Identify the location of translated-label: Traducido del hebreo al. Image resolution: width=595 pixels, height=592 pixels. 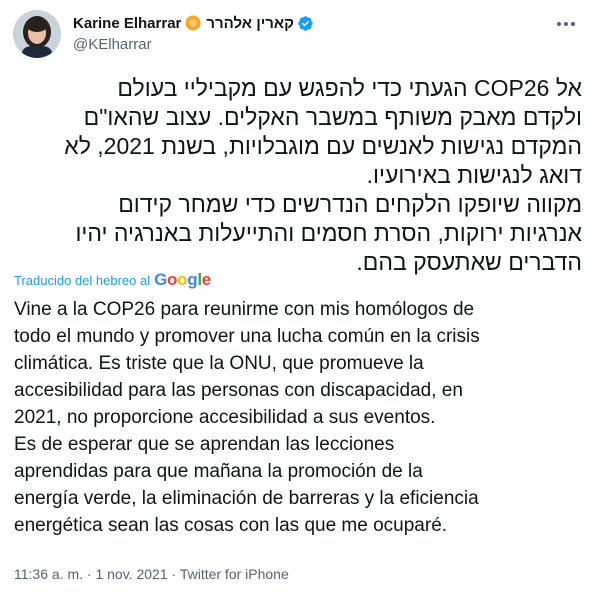
(82, 280).